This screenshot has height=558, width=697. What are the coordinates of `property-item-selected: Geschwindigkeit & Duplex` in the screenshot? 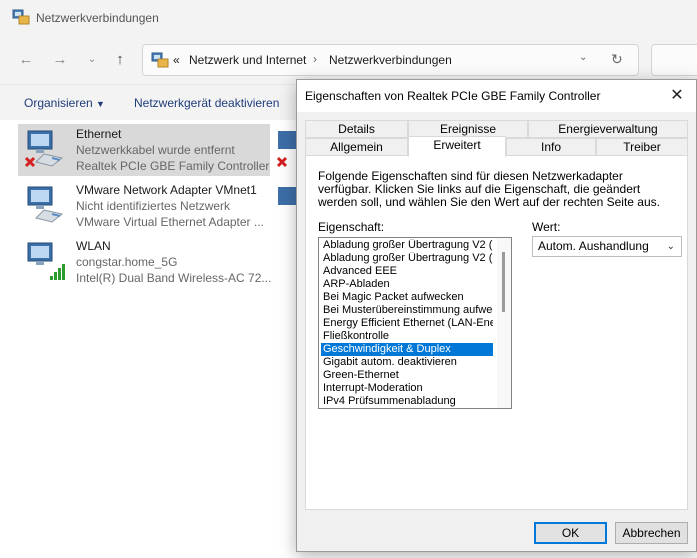 It's located at (407, 349).